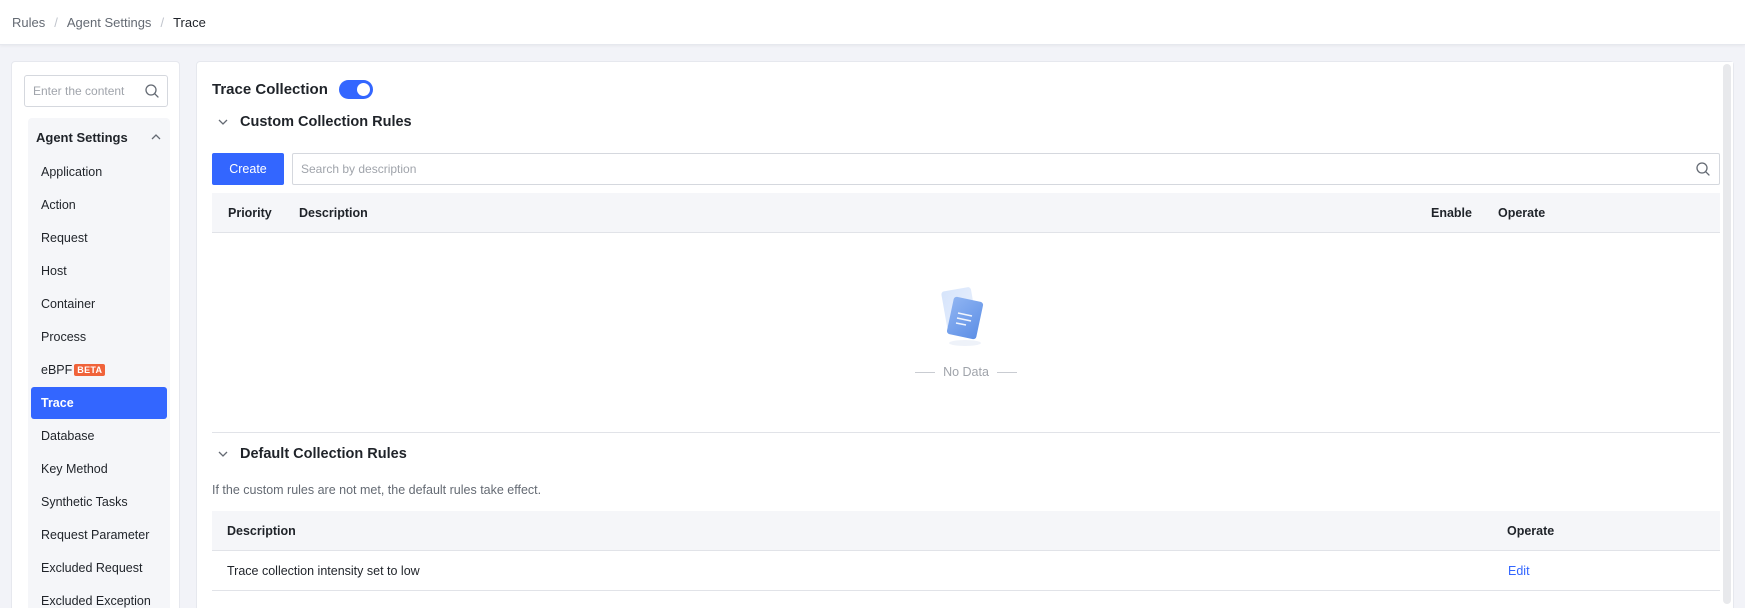 The width and height of the screenshot is (1745, 608). Describe the element at coordinates (99, 304) in the screenshot. I see `sidebar-item-container: Container` at that location.